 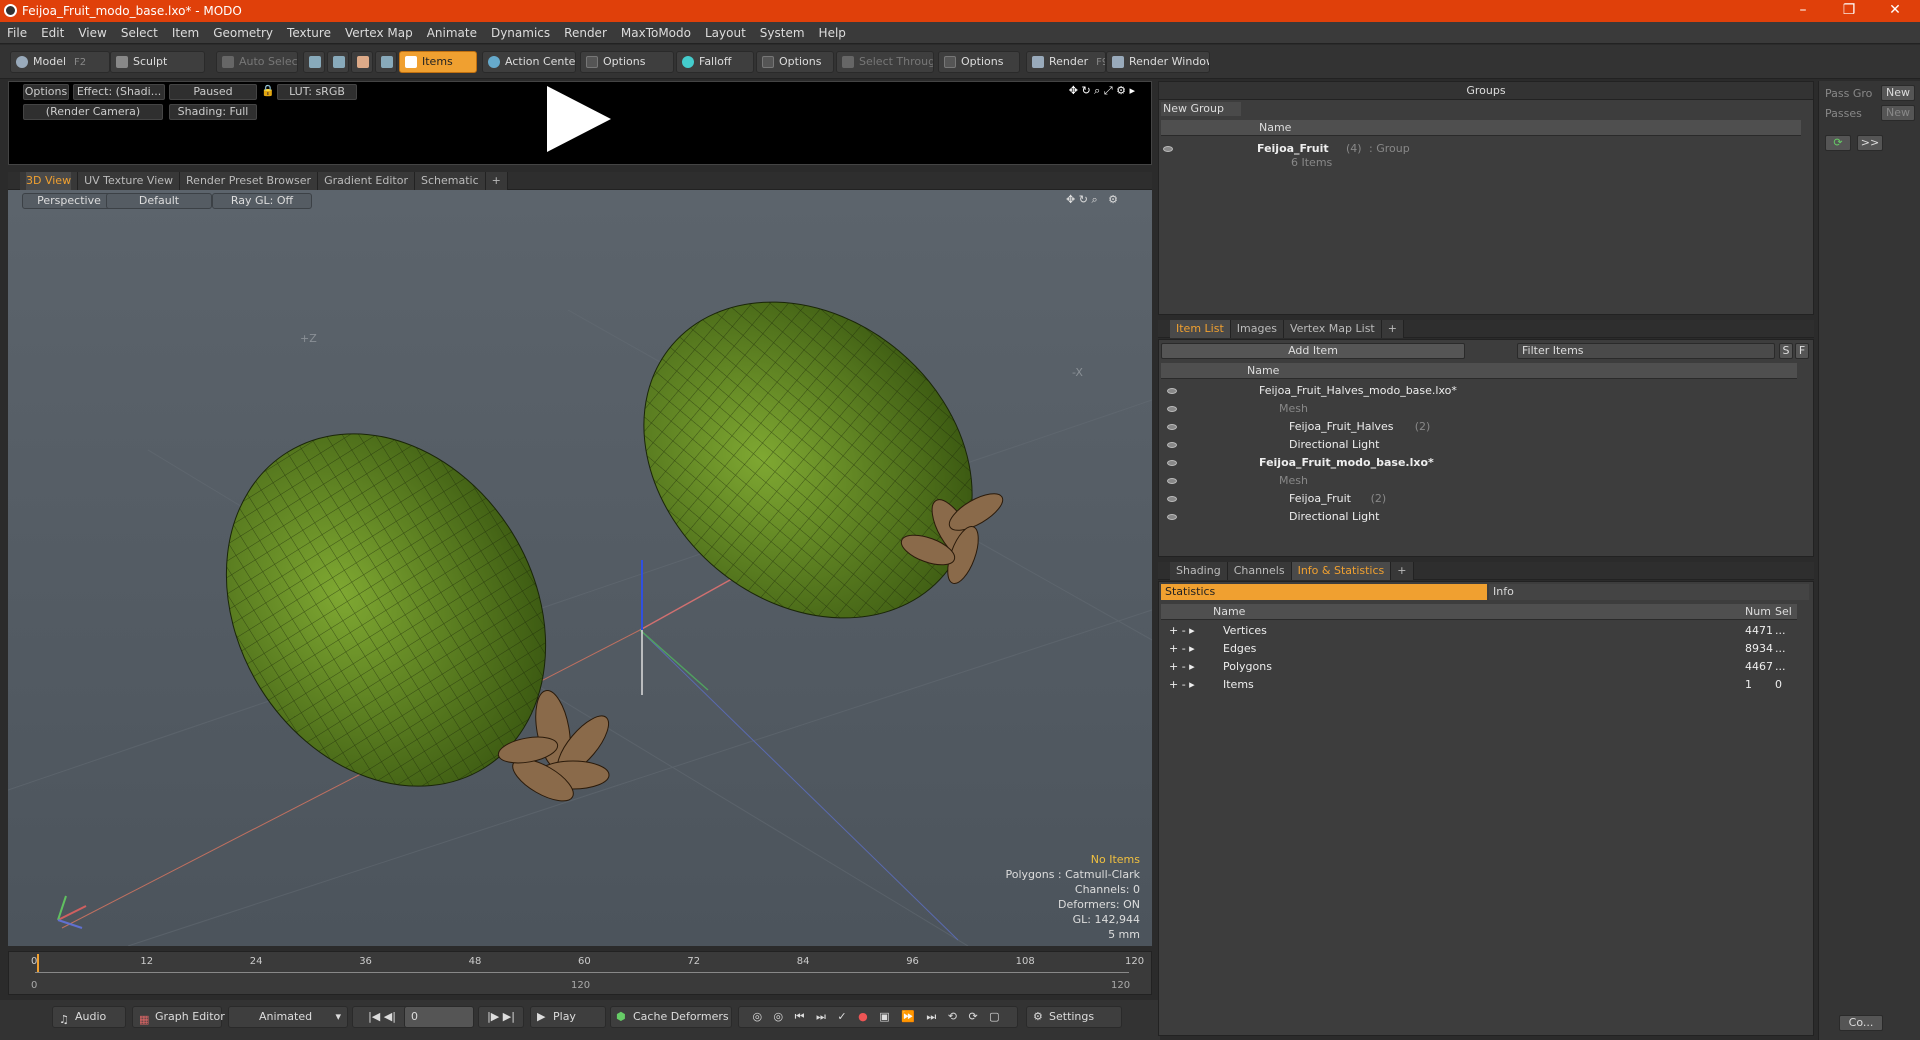 What do you see at coordinates (362, 62) in the screenshot?
I see `polygons-mode-button` at bounding box center [362, 62].